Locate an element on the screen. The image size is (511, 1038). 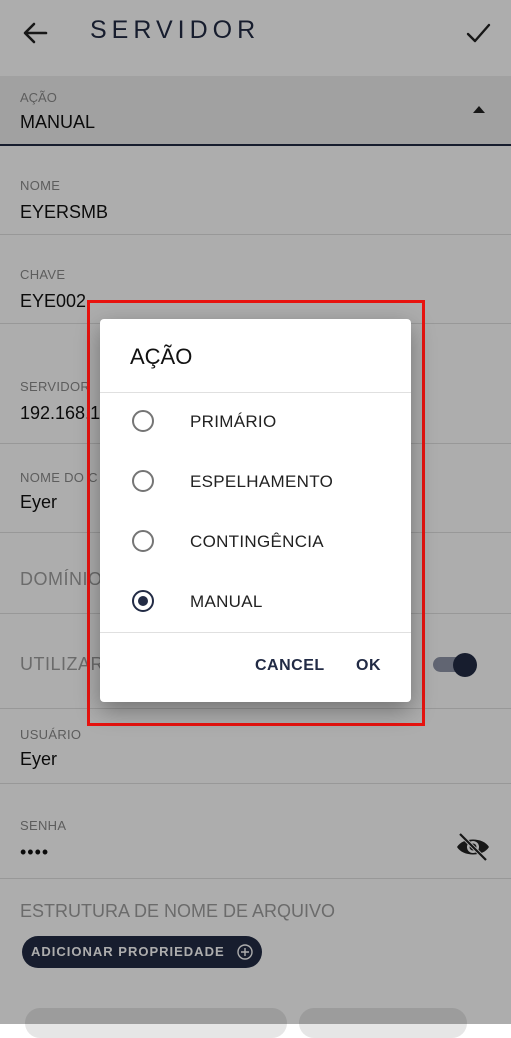
option-contingencia: CONTINGÊNCIA is located at coordinates (255, 543).